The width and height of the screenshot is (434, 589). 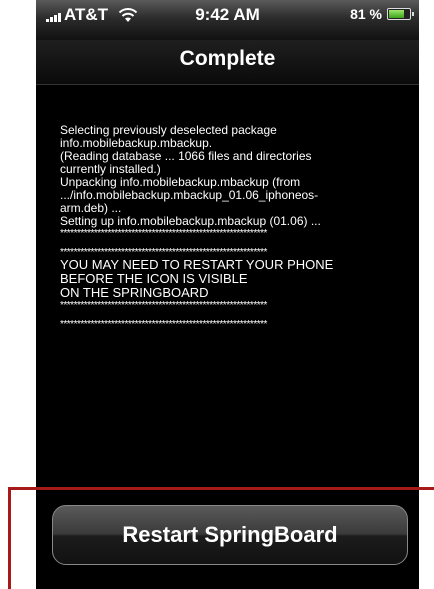 I want to click on warning-line: BEFORE THE ICON IS VISIBLE, so click(x=154, y=278).